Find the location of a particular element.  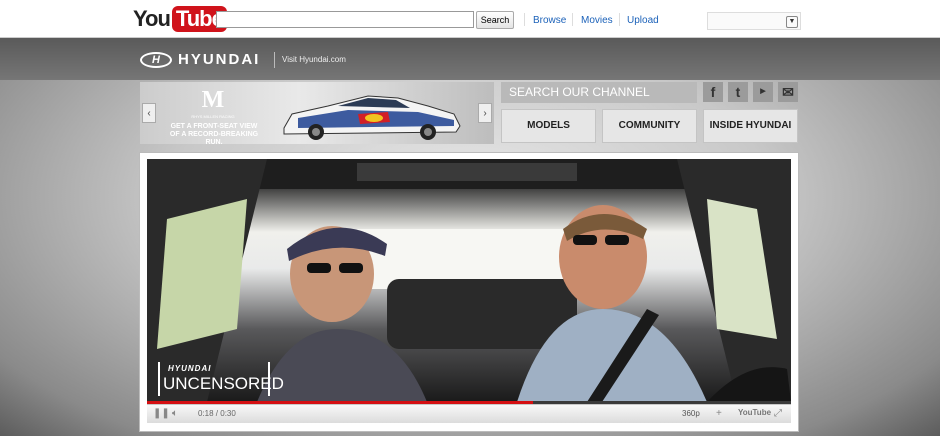

quality-selector: 360p is located at coordinates (691, 413).